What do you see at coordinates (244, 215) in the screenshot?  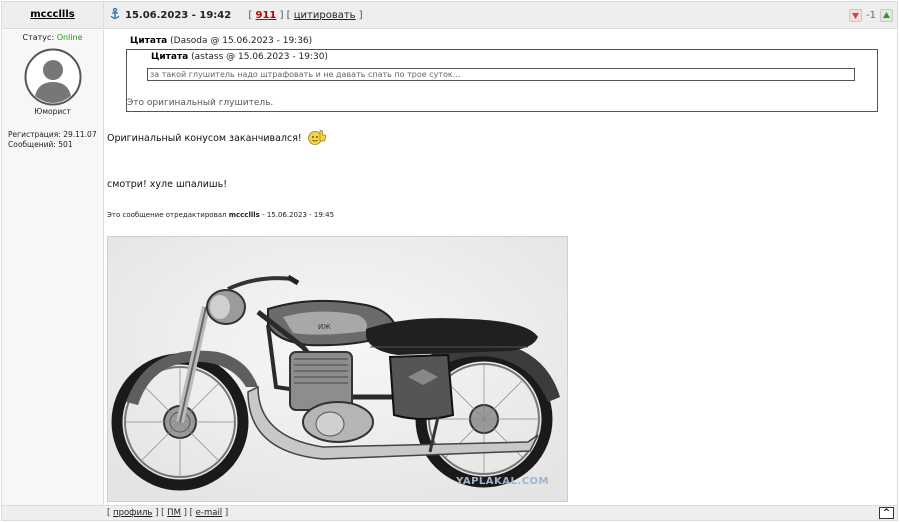 I see `edit-author: mcccllls` at bounding box center [244, 215].